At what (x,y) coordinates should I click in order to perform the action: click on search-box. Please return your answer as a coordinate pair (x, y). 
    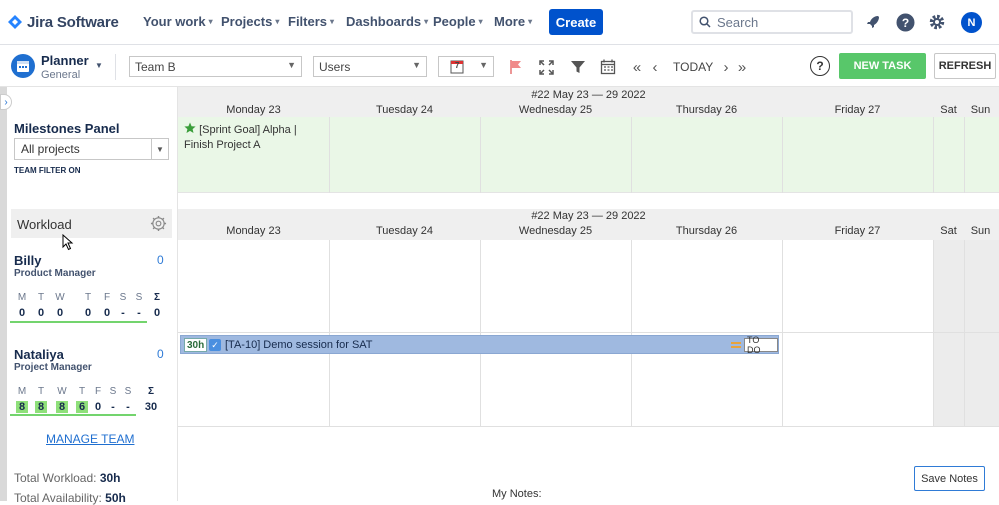
    Looking at the image, I should click on (772, 22).